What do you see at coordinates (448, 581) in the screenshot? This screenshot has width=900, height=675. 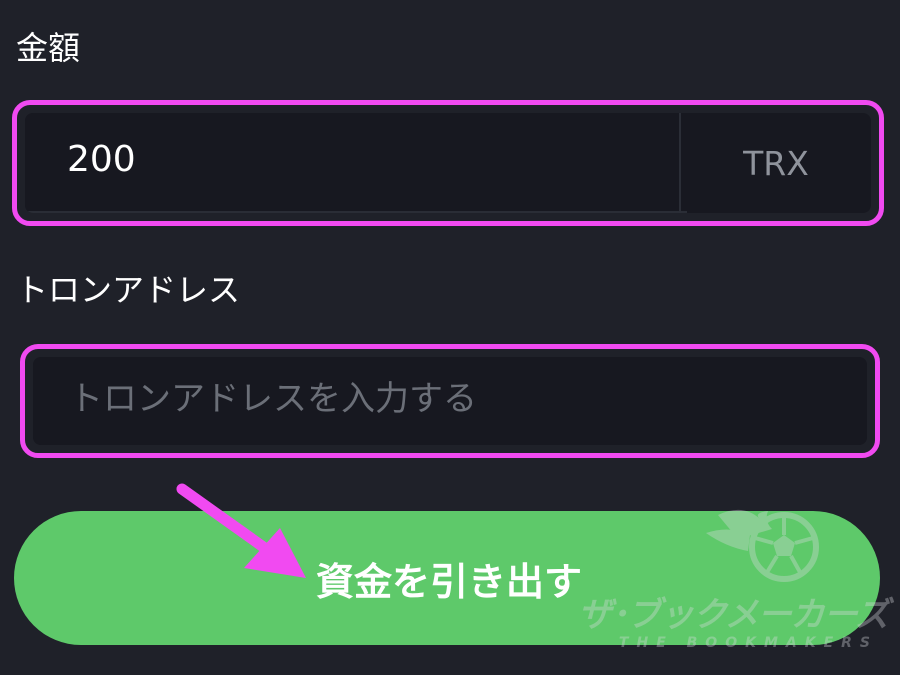 I see `withdraw-button-label: 資金を引き出す` at bounding box center [448, 581].